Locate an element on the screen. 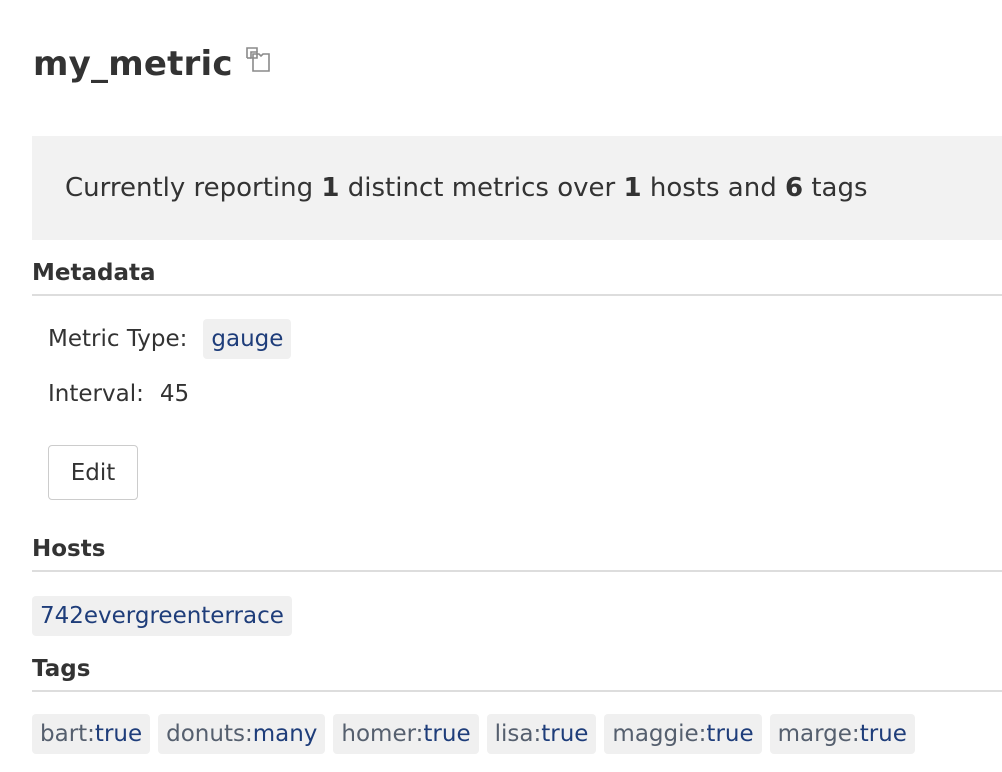  tag-item: homer:true is located at coordinates (406, 734).